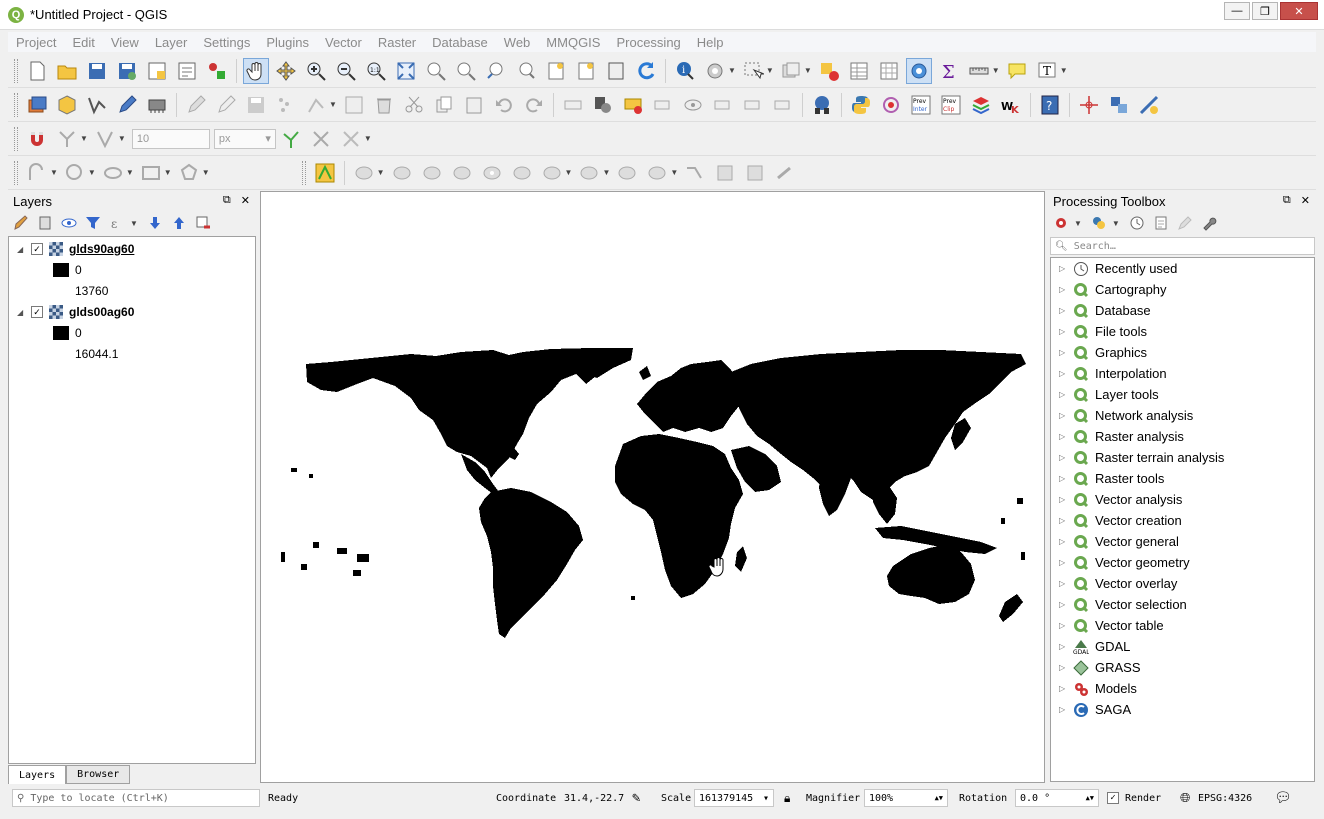  I want to click on options-button, so click(1209, 223).